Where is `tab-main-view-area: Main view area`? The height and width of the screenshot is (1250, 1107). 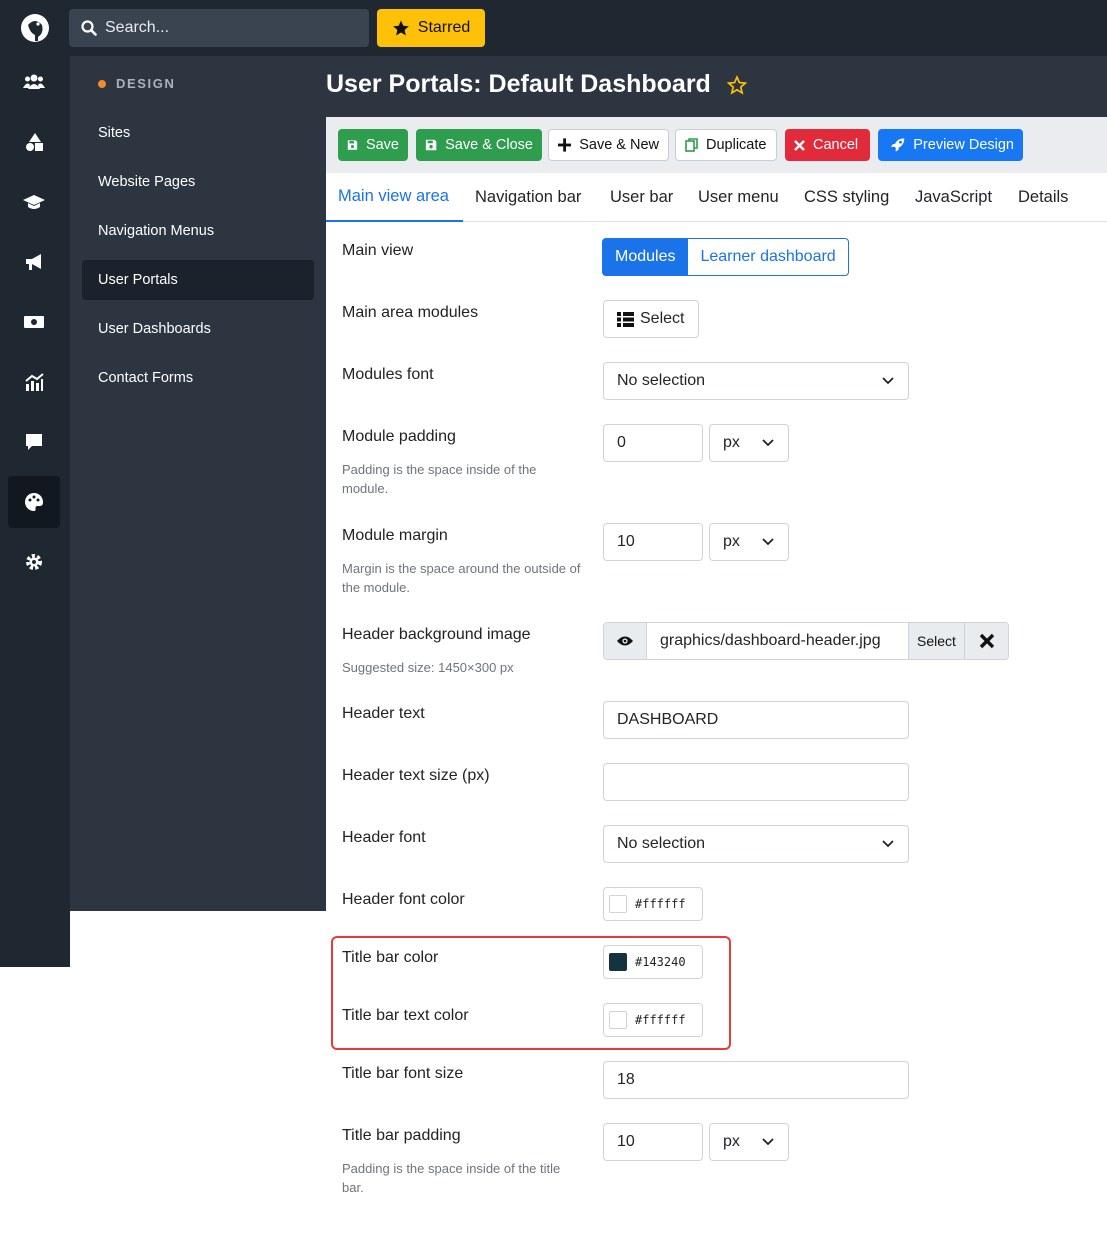 tab-main-view-area: Main view area is located at coordinates (394, 197).